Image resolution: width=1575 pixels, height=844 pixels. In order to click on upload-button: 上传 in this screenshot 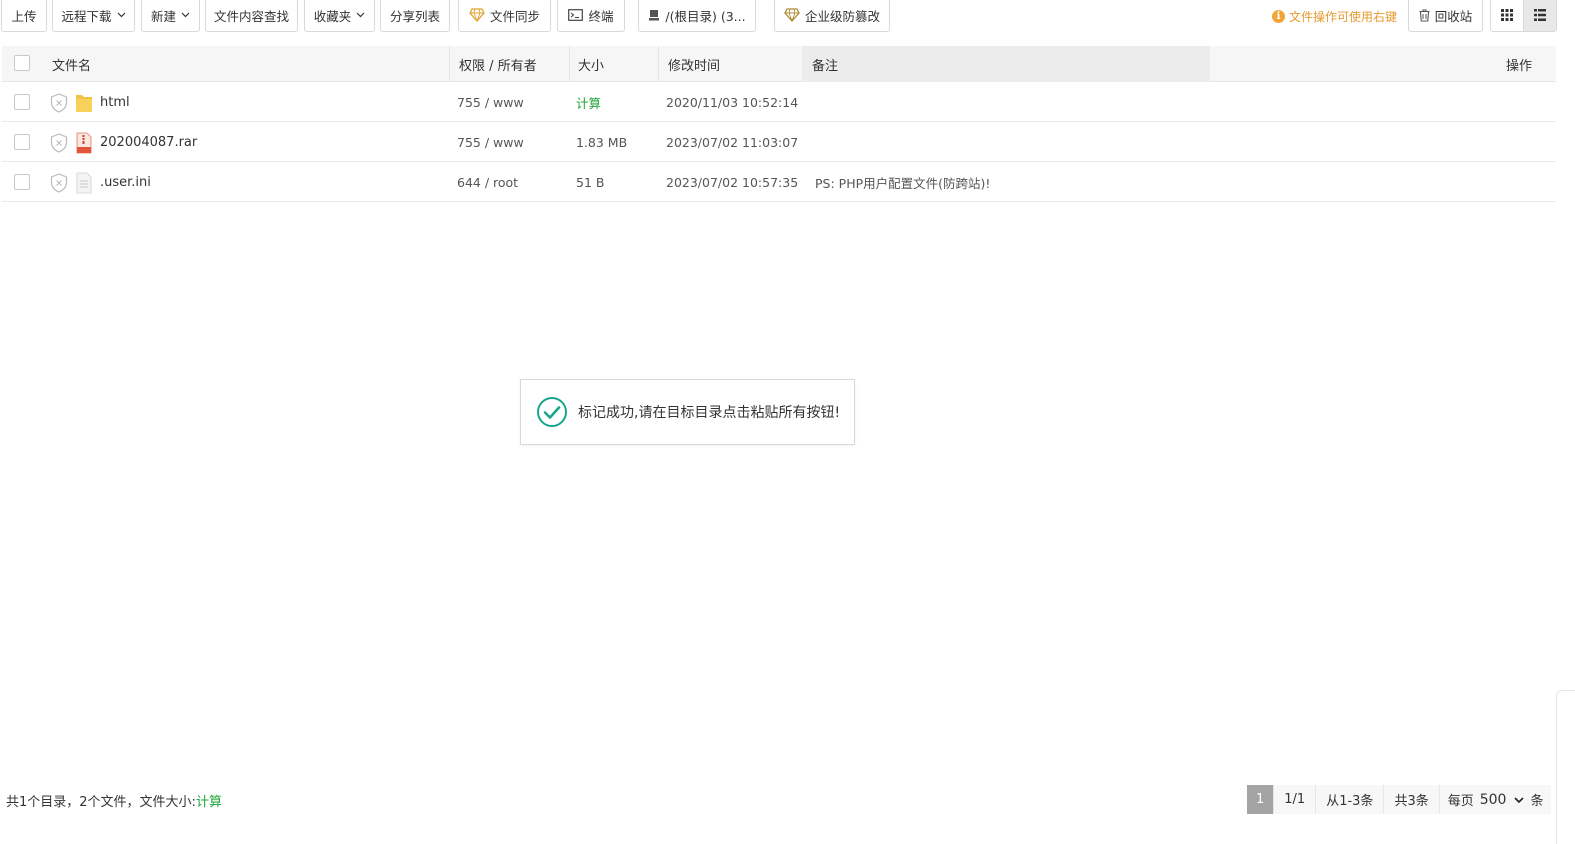, I will do `click(24, 16)`.